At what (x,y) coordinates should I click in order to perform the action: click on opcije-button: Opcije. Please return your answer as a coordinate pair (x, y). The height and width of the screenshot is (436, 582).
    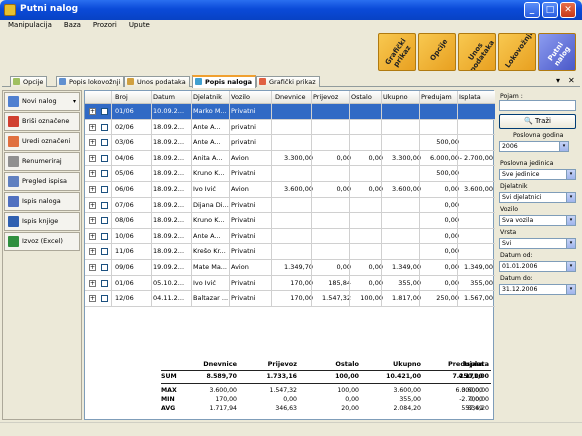
    Looking at the image, I should click on (437, 52).